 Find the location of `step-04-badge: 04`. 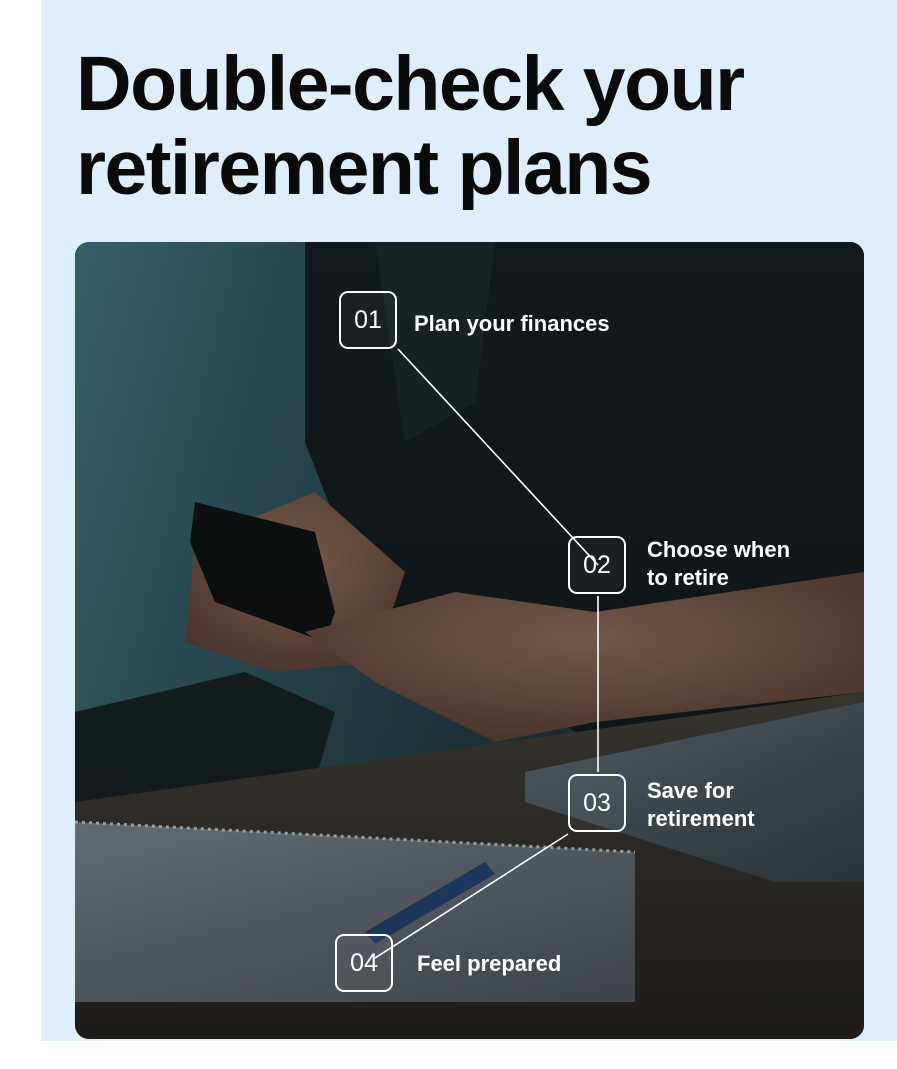

step-04-badge: 04 is located at coordinates (364, 963).